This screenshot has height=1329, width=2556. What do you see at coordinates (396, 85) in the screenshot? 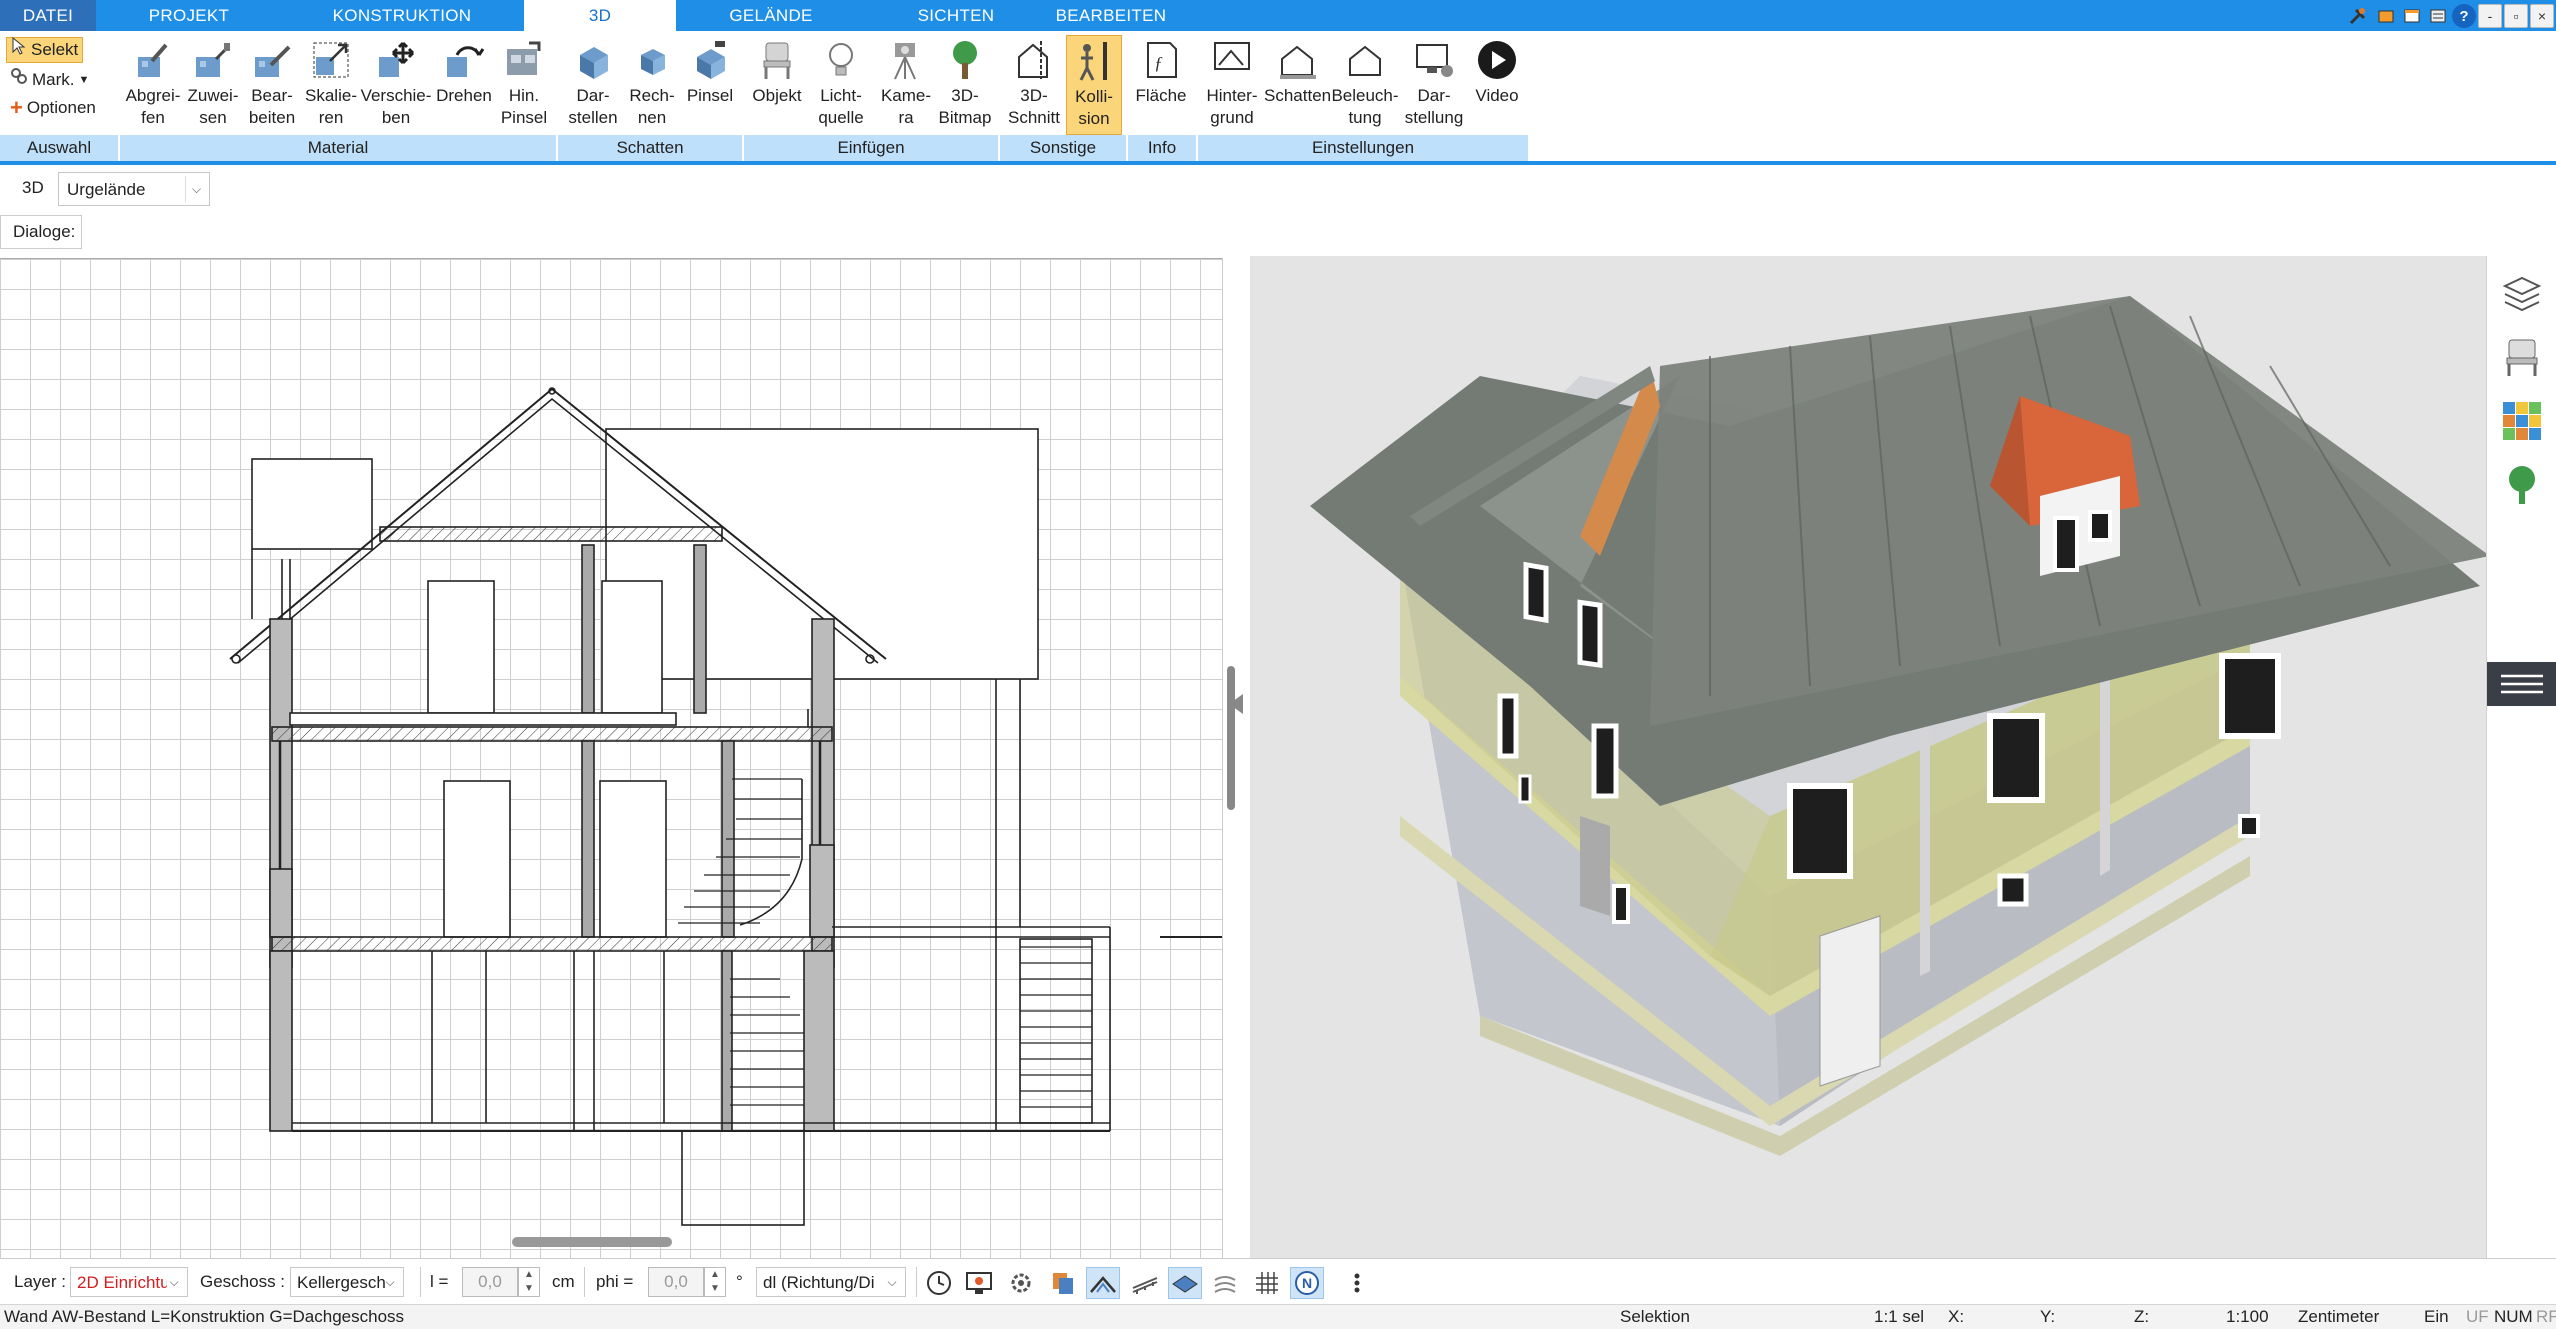
I see `verschieben-button: Verschie- ben` at bounding box center [396, 85].